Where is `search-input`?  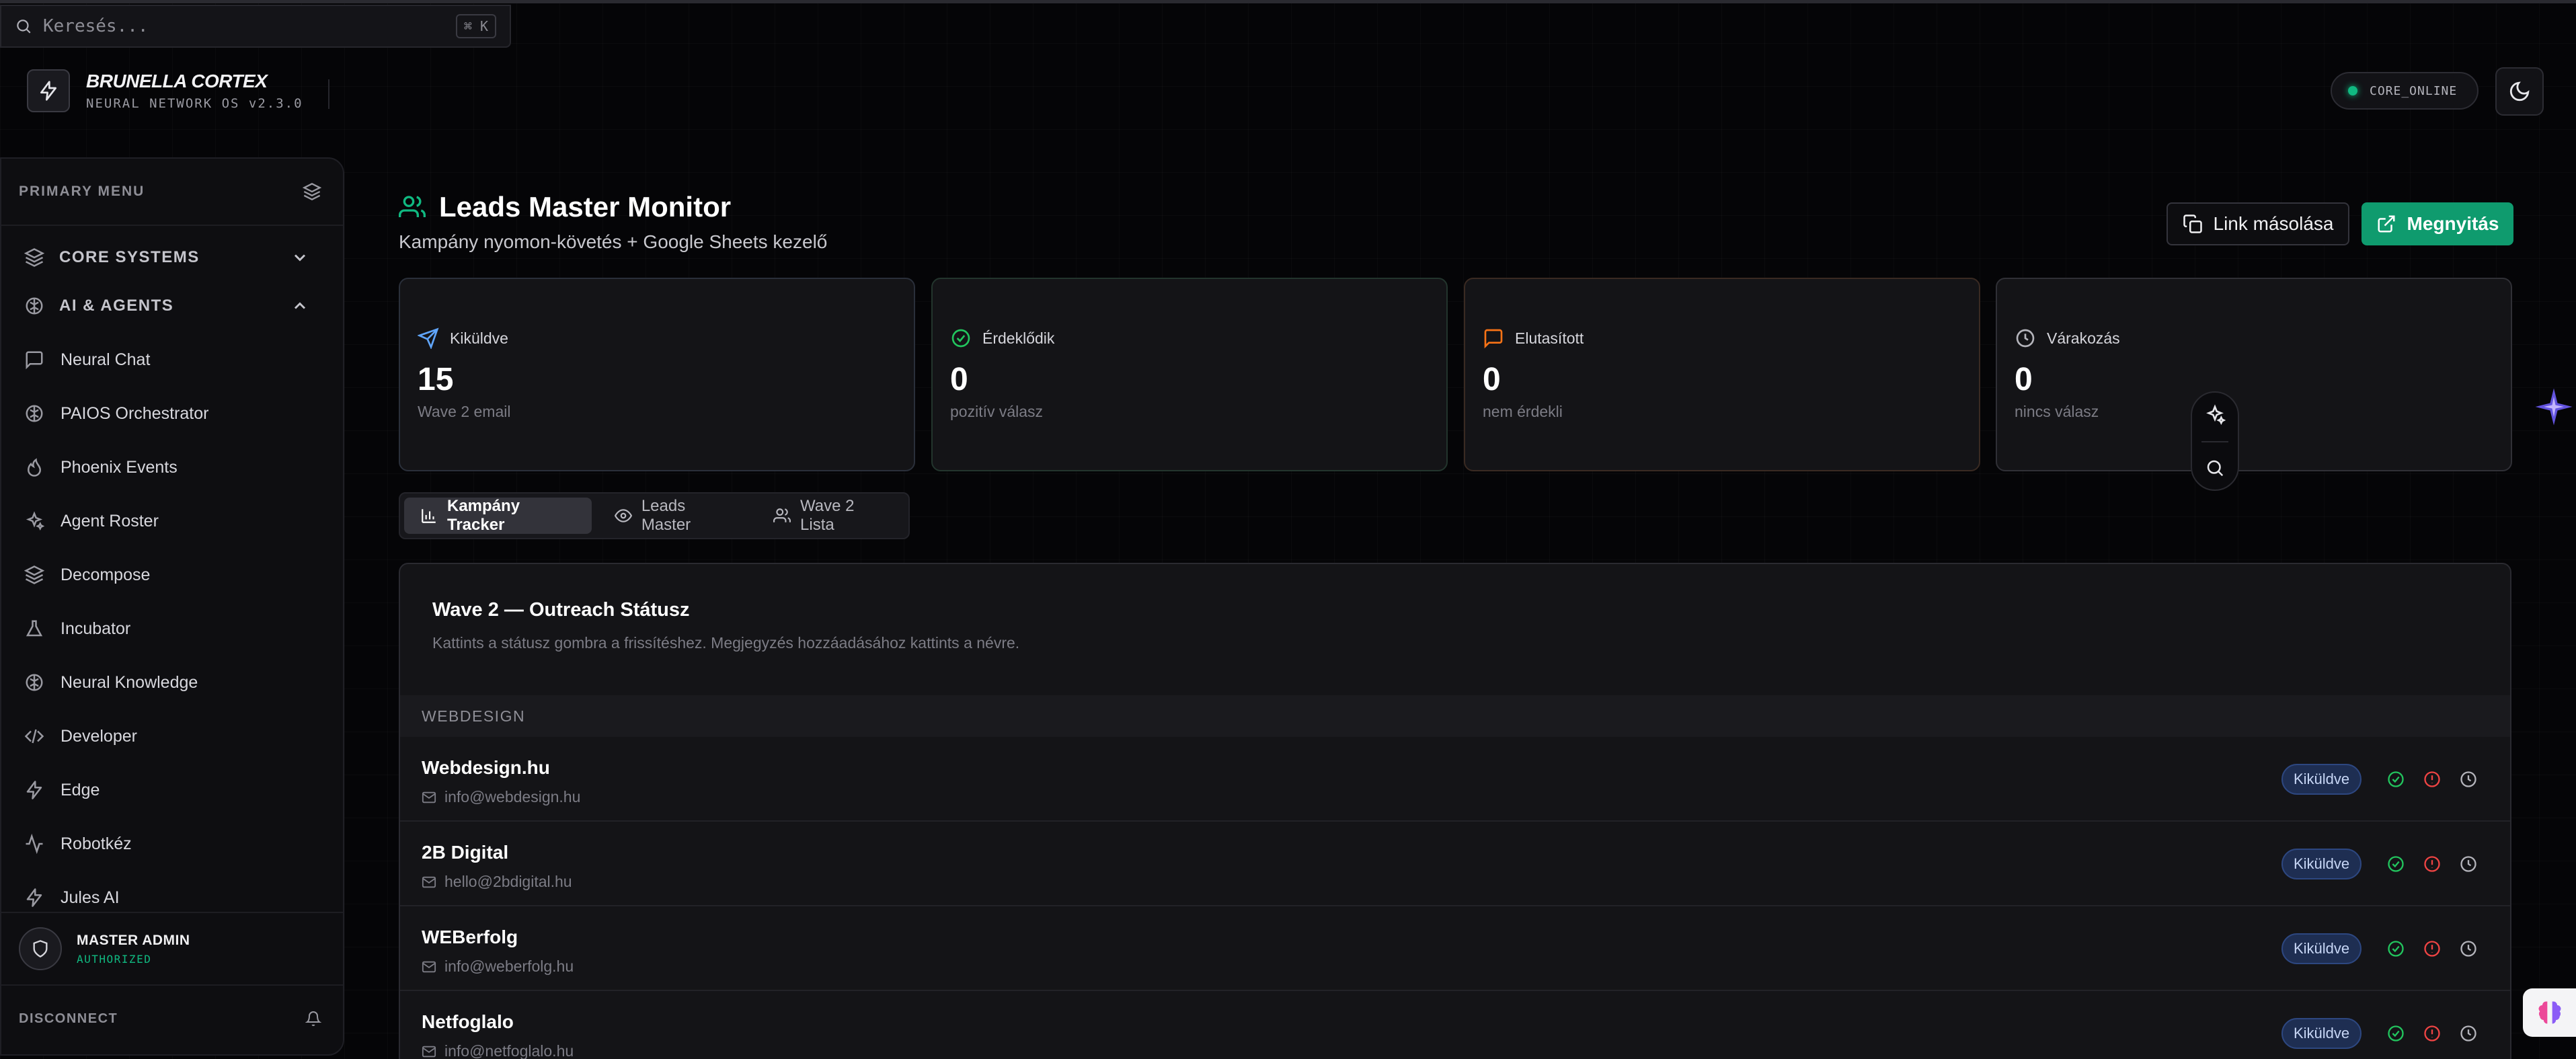
search-input is located at coordinates (244, 26).